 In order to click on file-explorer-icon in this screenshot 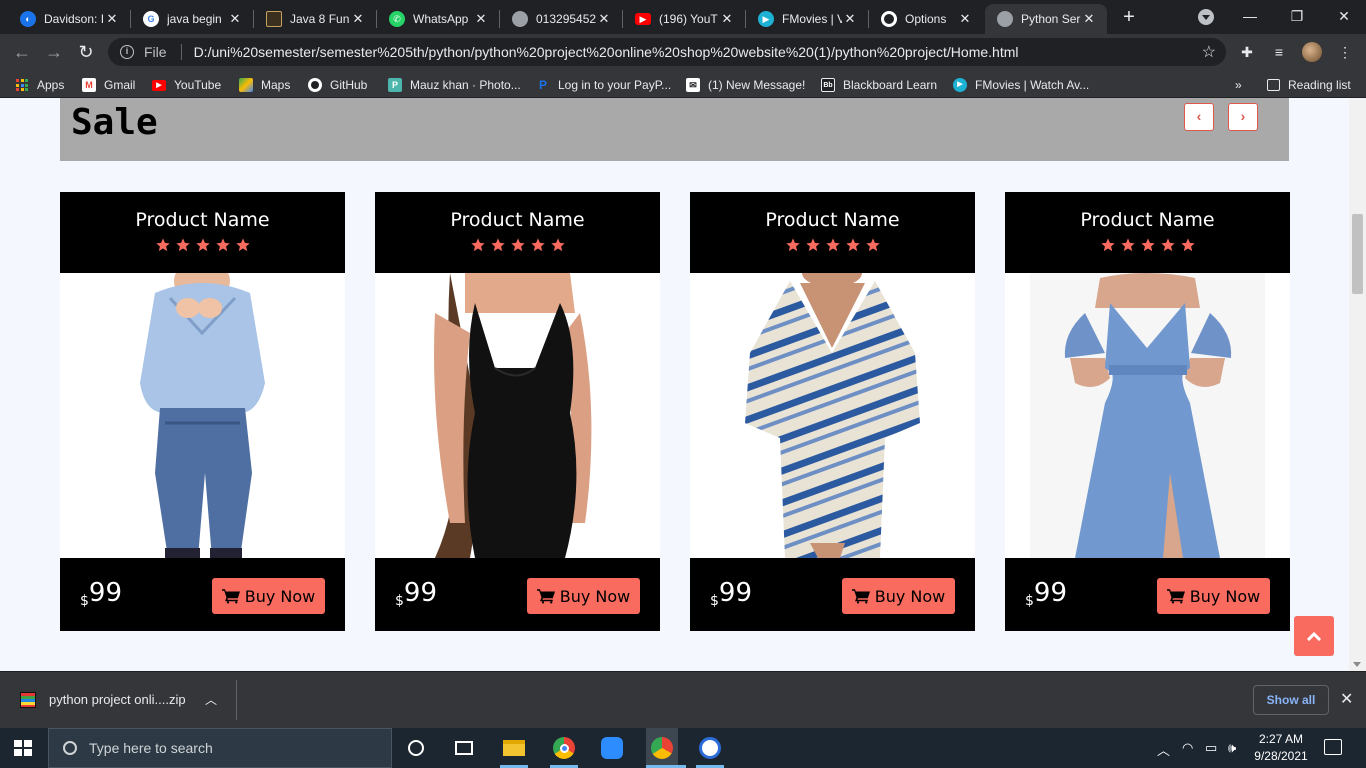, I will do `click(514, 748)`.